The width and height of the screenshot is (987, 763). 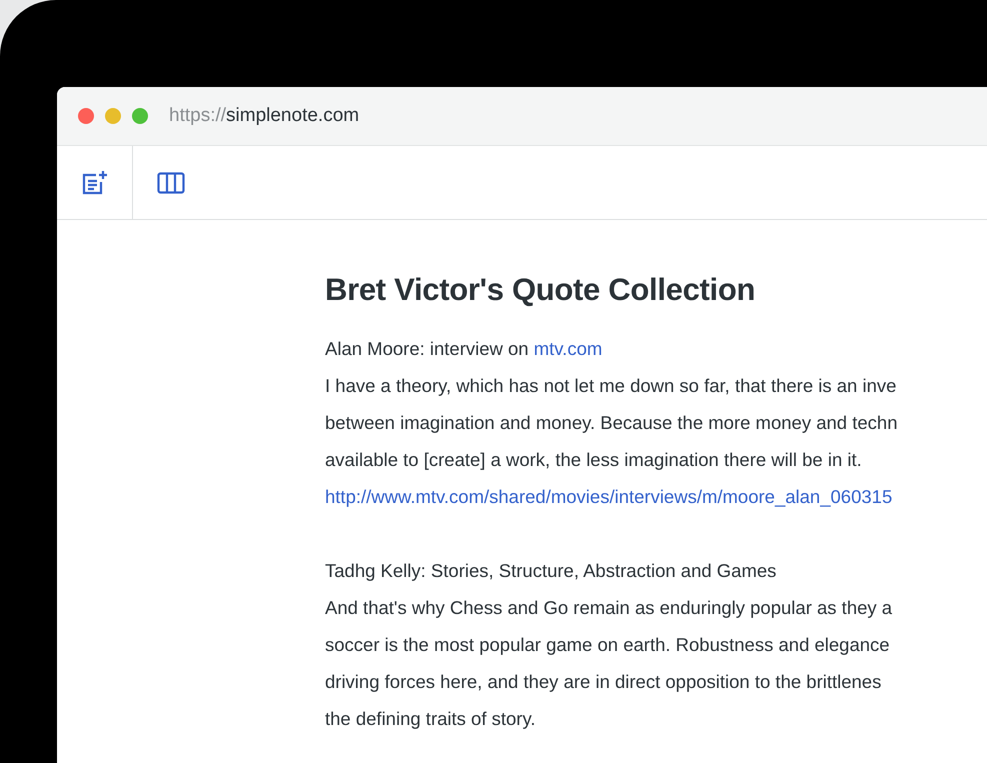 I want to click on note-line: driving forces here, and they are in direct opposition to the brittlenes, so click(x=603, y=682).